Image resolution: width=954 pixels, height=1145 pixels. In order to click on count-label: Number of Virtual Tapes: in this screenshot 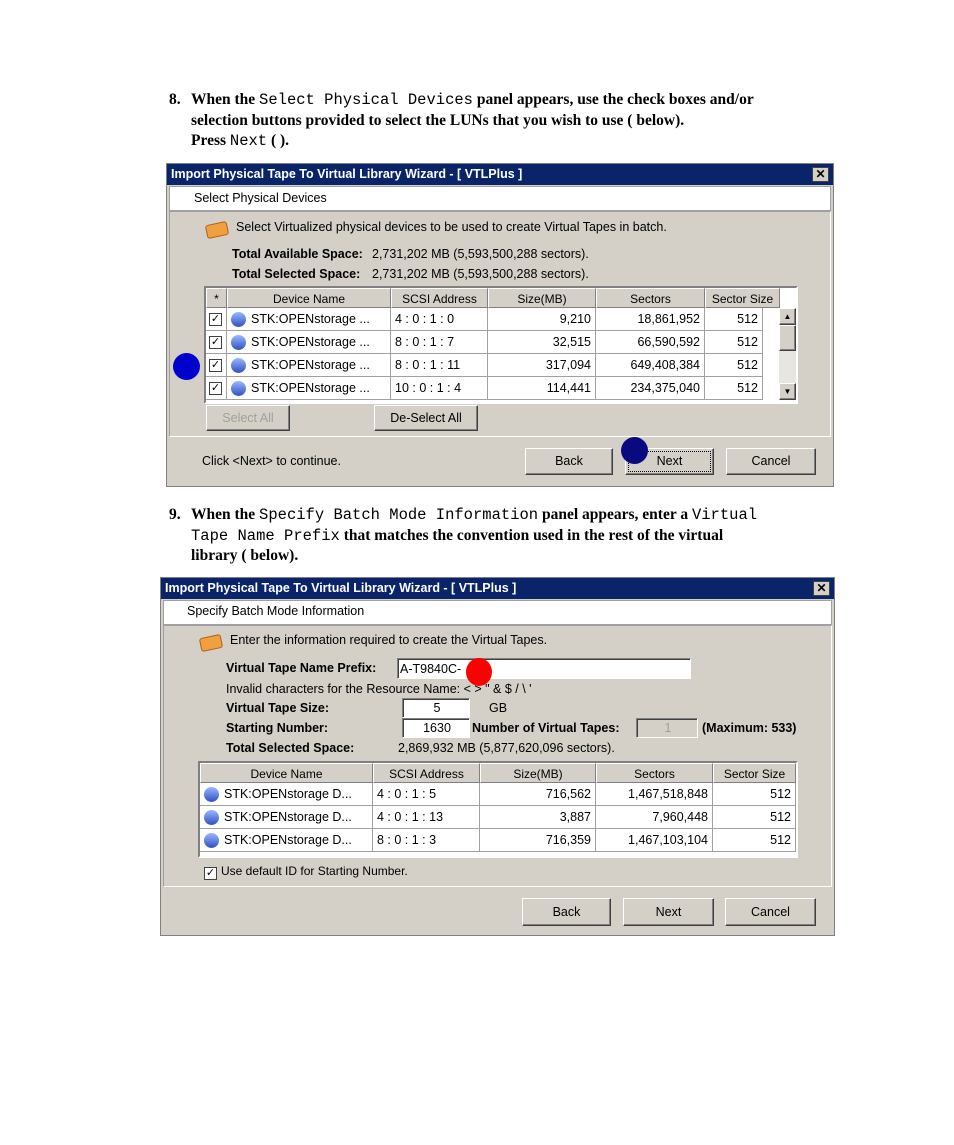, I will do `click(546, 728)`.